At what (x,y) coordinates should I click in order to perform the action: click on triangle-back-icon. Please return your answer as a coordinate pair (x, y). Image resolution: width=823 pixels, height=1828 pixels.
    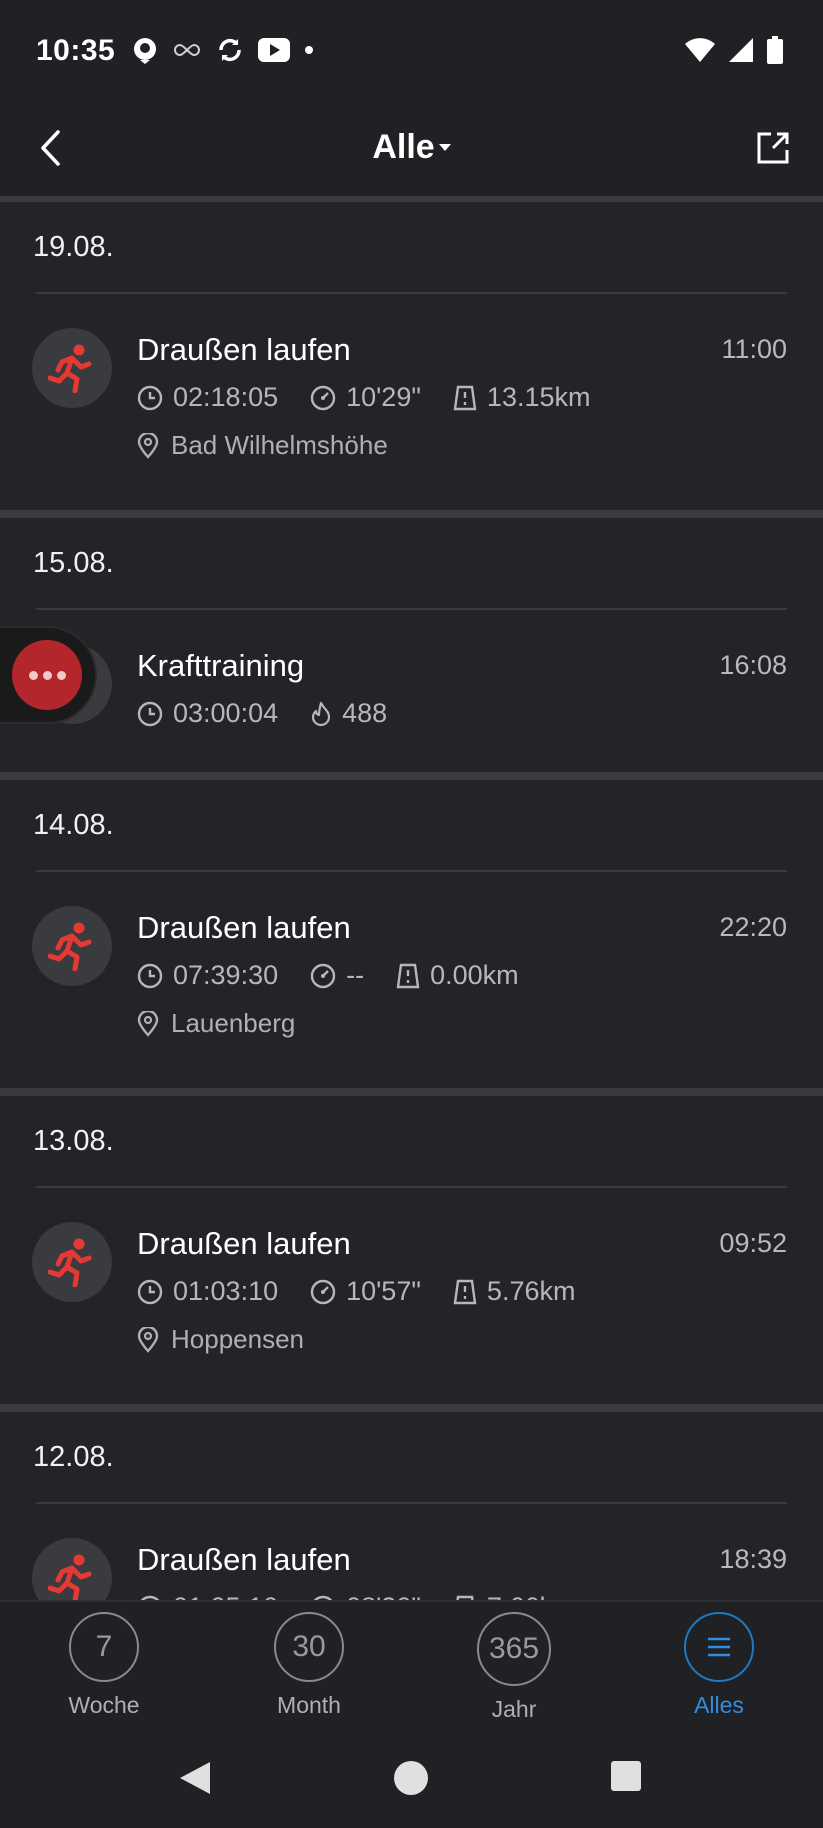
    Looking at the image, I should click on (195, 1778).